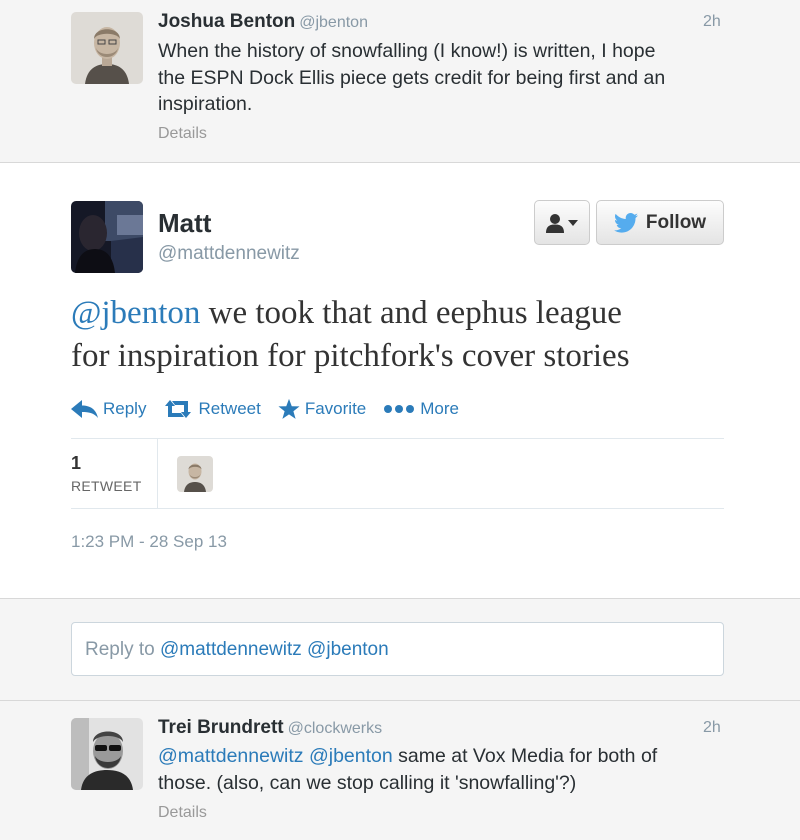 The height and width of the screenshot is (840, 800). I want to click on reply-mentions: @mattdennewitz @jbenton, so click(274, 649).